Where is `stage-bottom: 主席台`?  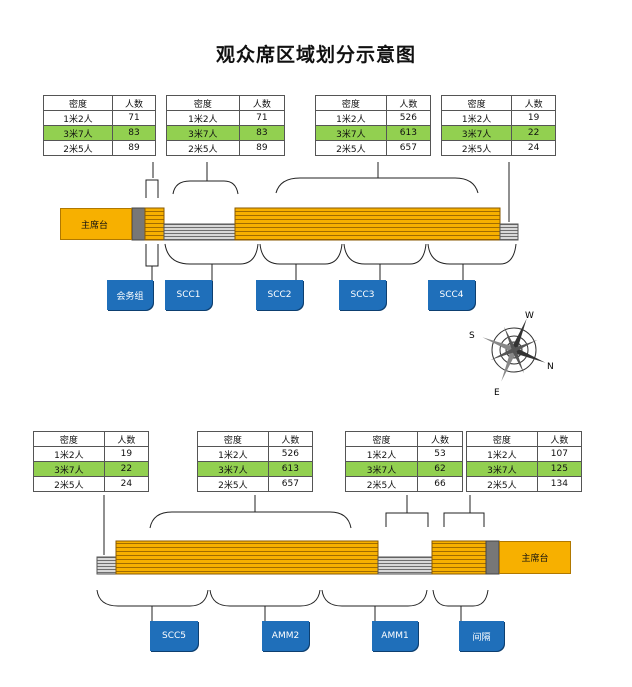
stage-bottom: 主席台 is located at coordinates (535, 557).